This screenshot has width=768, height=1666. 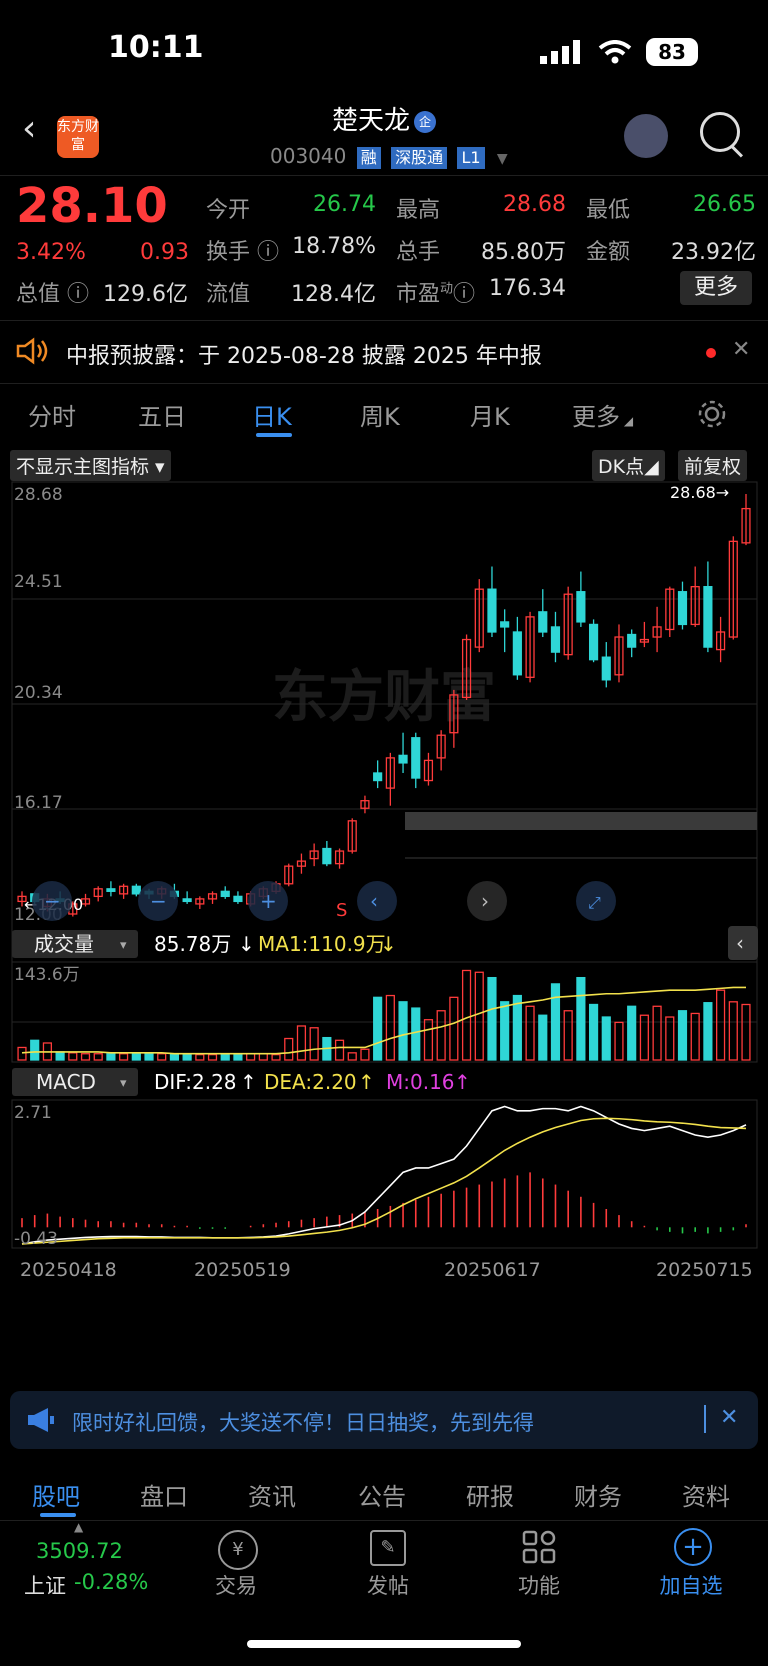 I want to click on value-high: 28.68, so click(x=534, y=204).